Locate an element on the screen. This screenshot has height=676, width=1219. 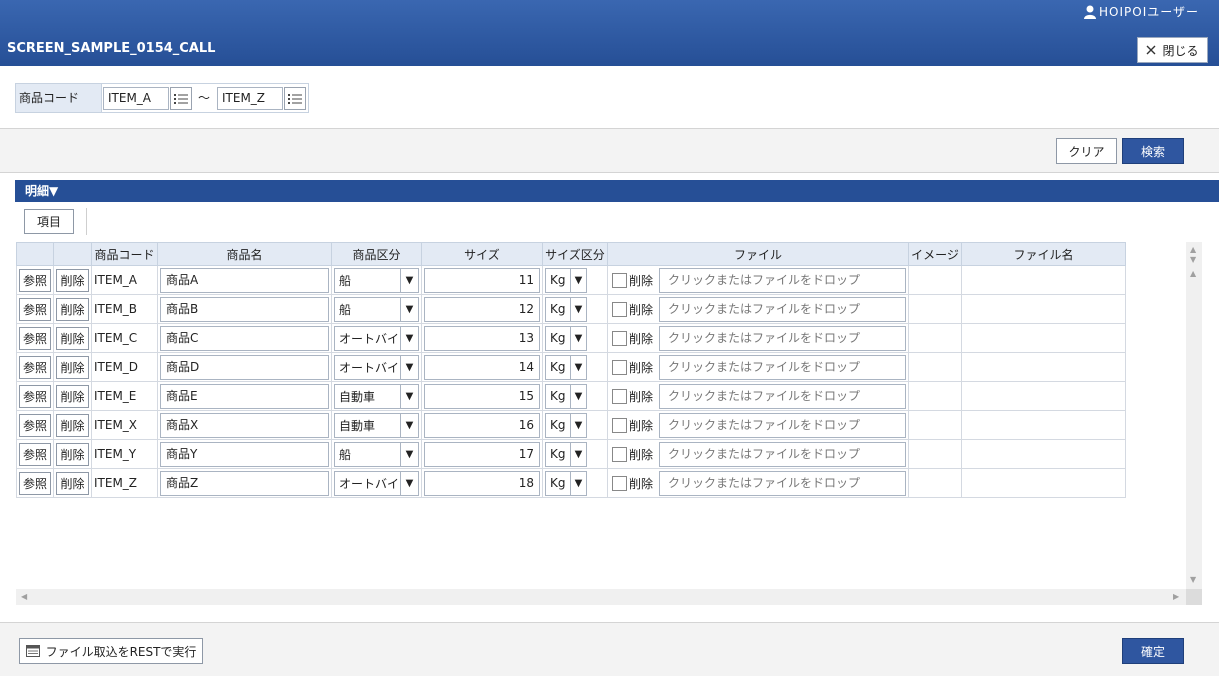
column-header-item-code: 商品コード is located at coordinates (124, 254).